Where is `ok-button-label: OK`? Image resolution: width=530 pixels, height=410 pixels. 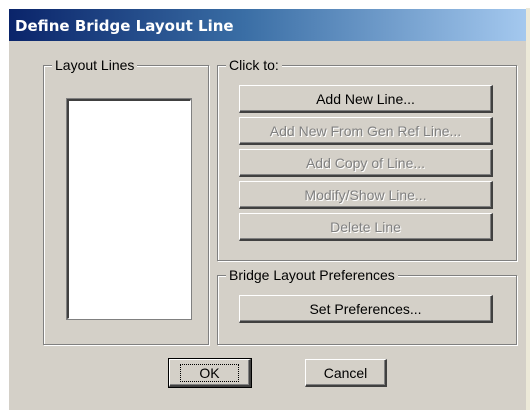 ok-button-label: OK is located at coordinates (209, 372).